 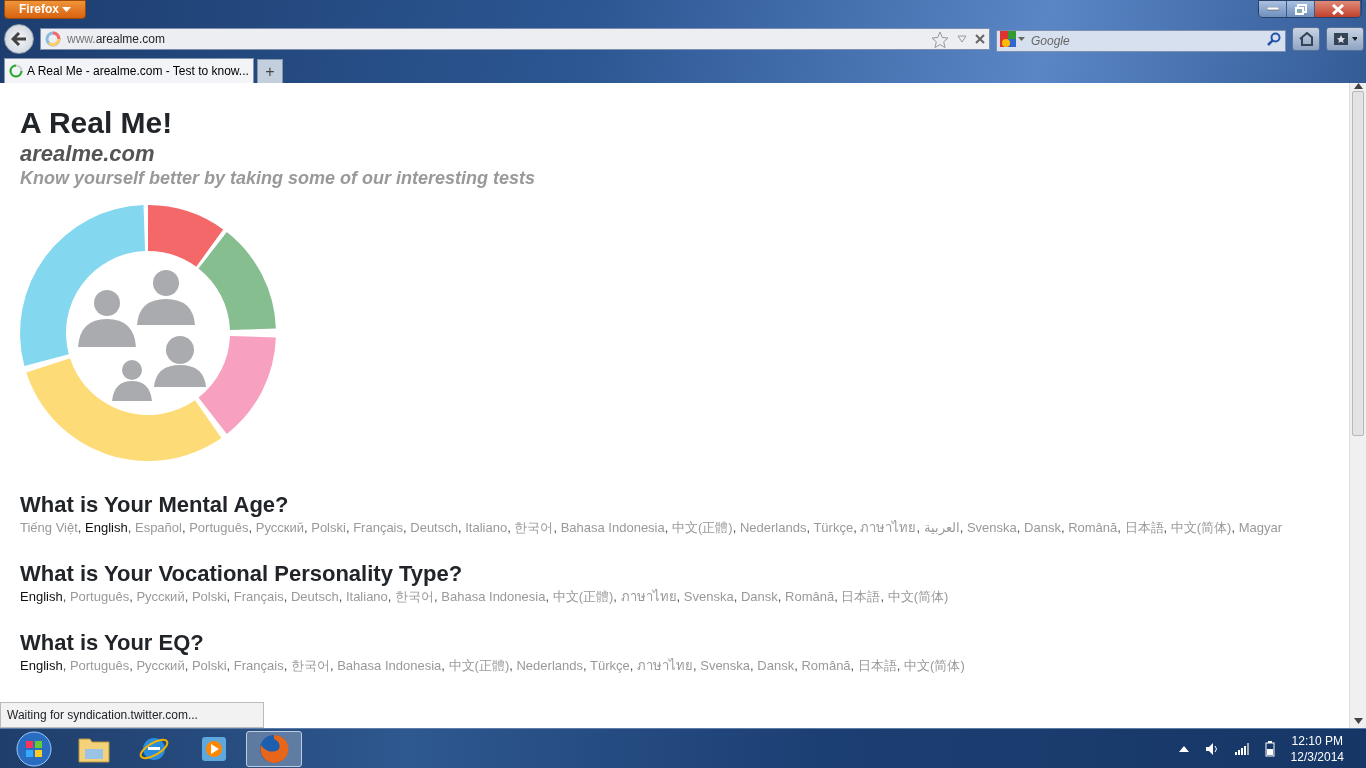 I want to click on test-title: What is Your Mental Age?, so click(x=674, y=505).